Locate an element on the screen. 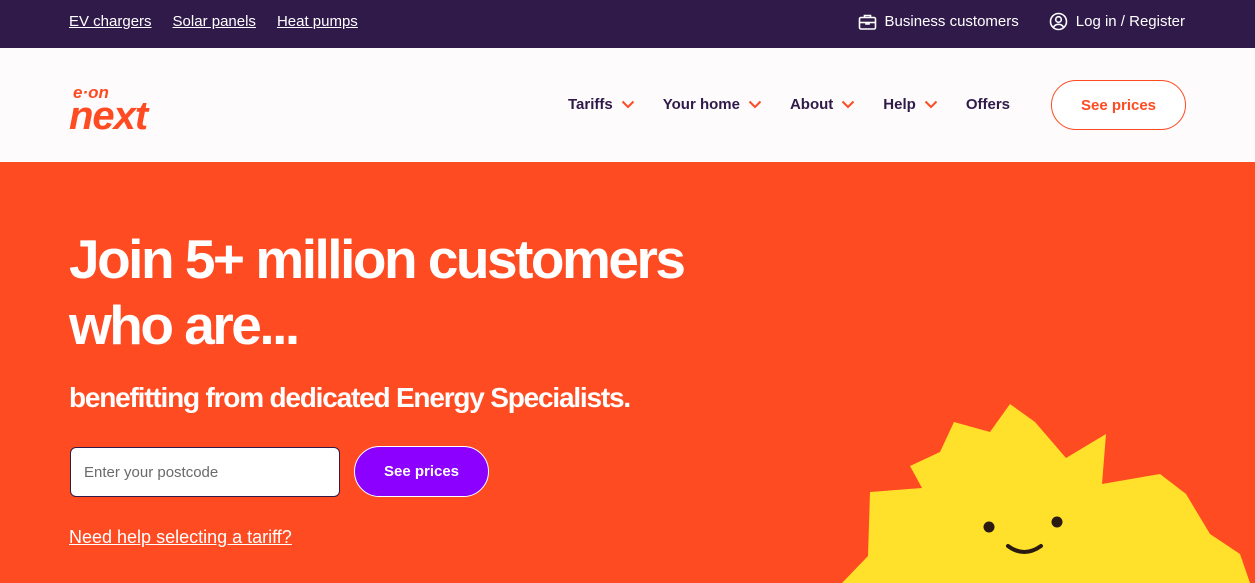 The height and width of the screenshot is (583, 1255). hero-see-prices-button: See prices is located at coordinates (421, 471).